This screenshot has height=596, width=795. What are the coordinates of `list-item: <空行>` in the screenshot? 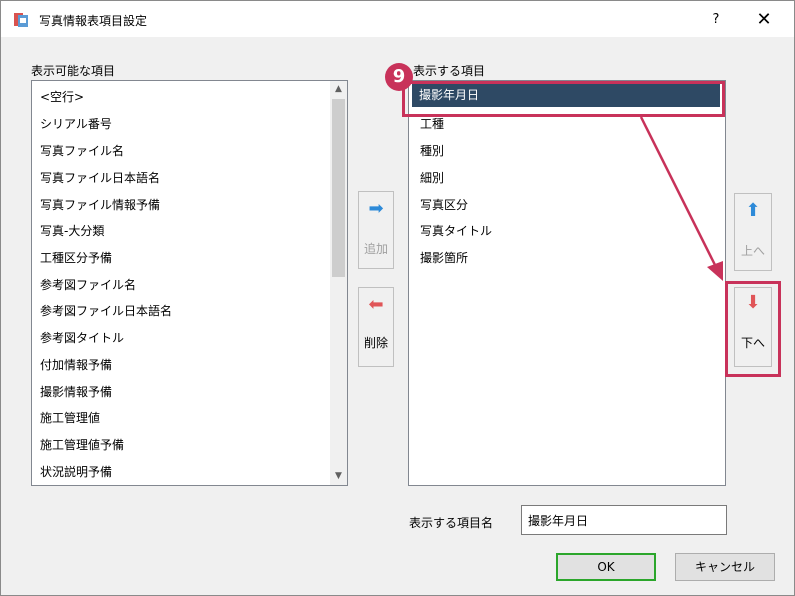 It's located at (62, 97).